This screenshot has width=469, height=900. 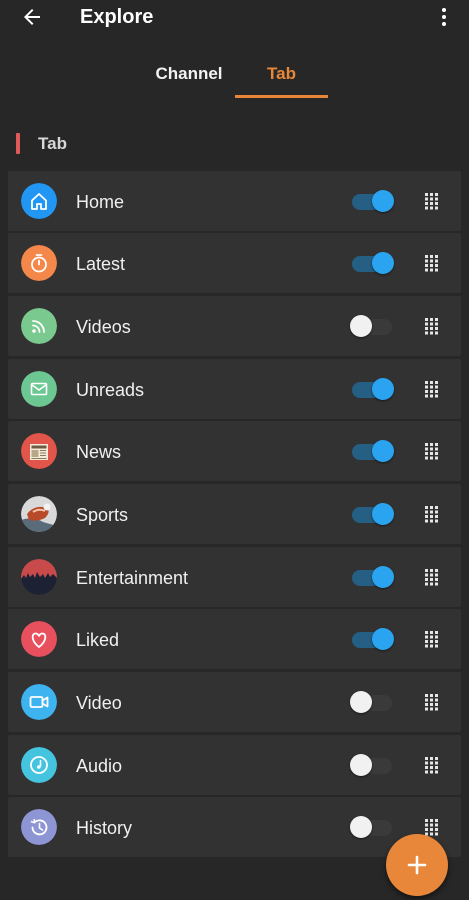 I want to click on list-item-label: Unreads, so click(x=110, y=390).